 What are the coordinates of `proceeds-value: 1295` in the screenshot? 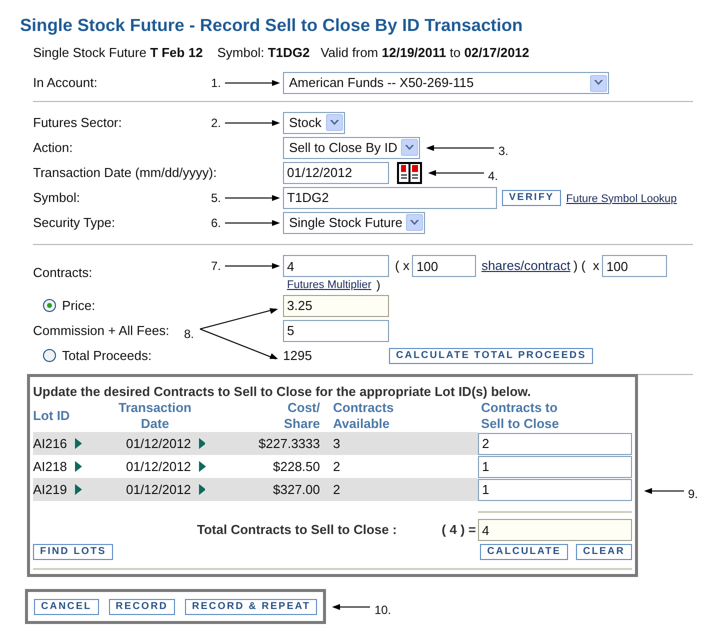 It's located at (298, 355).